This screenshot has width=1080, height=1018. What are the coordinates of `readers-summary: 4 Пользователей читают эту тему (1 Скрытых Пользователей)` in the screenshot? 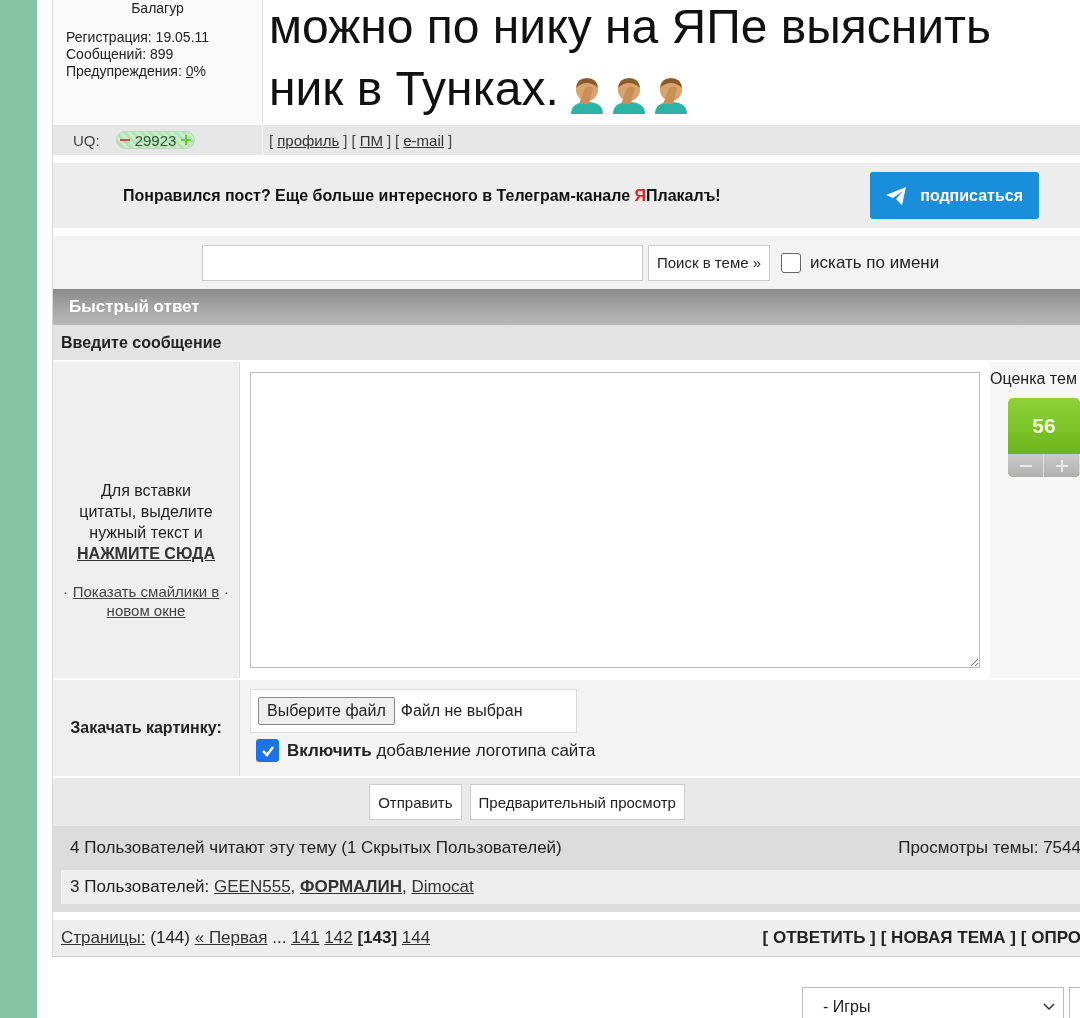 It's located at (316, 848).